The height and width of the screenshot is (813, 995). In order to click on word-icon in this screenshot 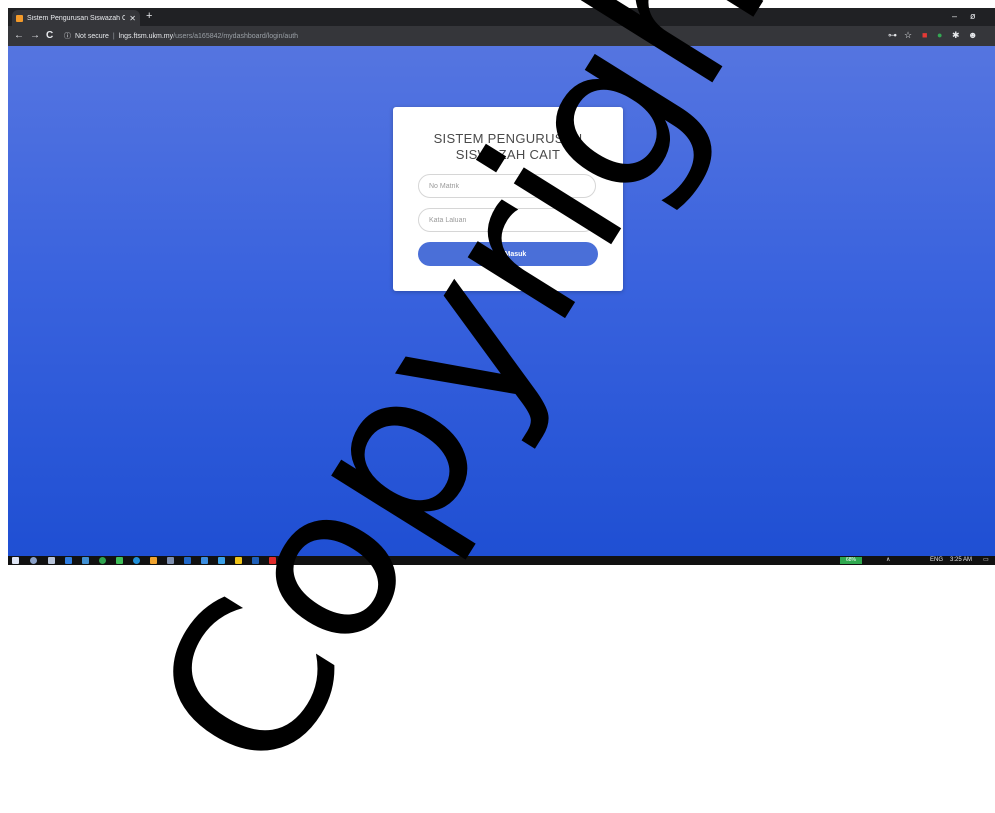, I will do `click(187, 560)`.